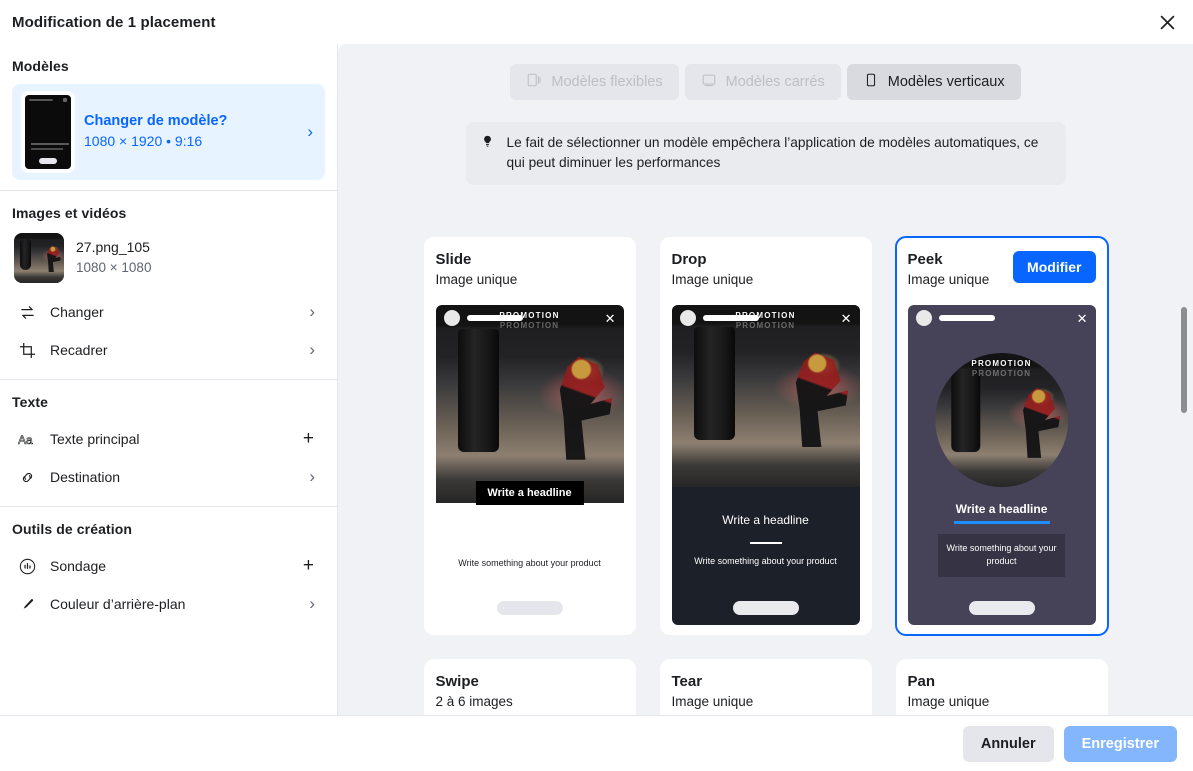 This screenshot has width=1193, height=771. I want to click on tab-vertical-templates: Modèles verticaux, so click(933, 82).